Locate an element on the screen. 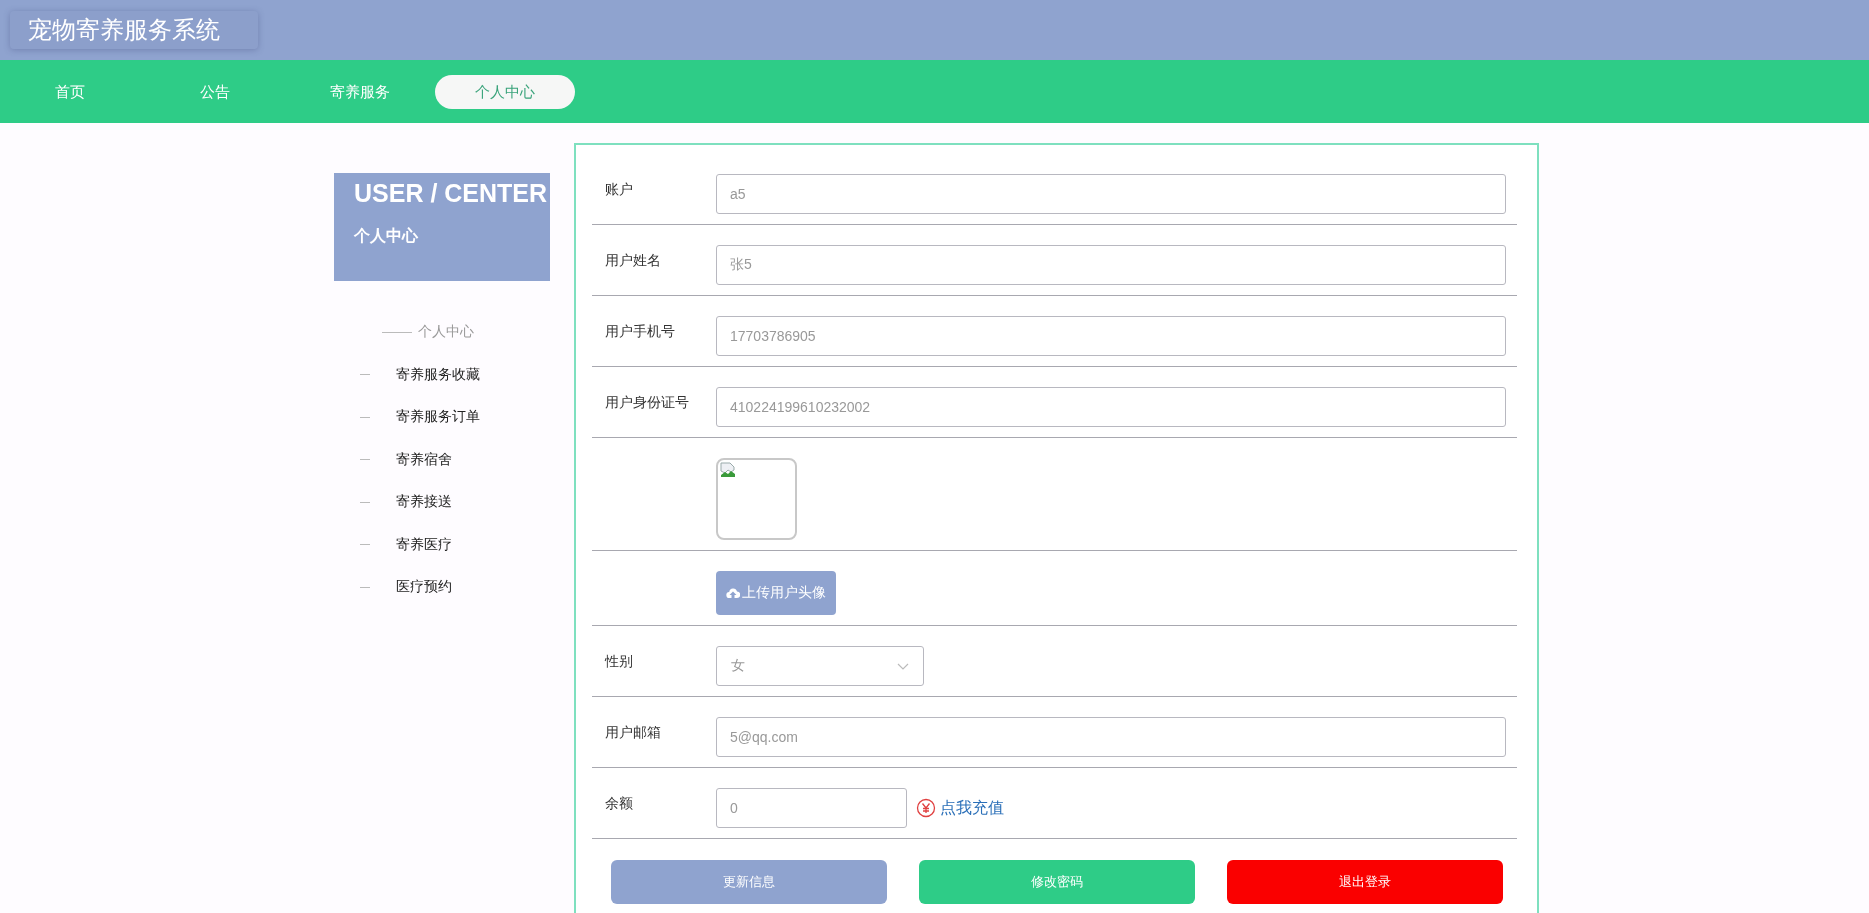 The height and width of the screenshot is (913, 1869). sidebar-item: 寄养服务订单 is located at coordinates (438, 417).